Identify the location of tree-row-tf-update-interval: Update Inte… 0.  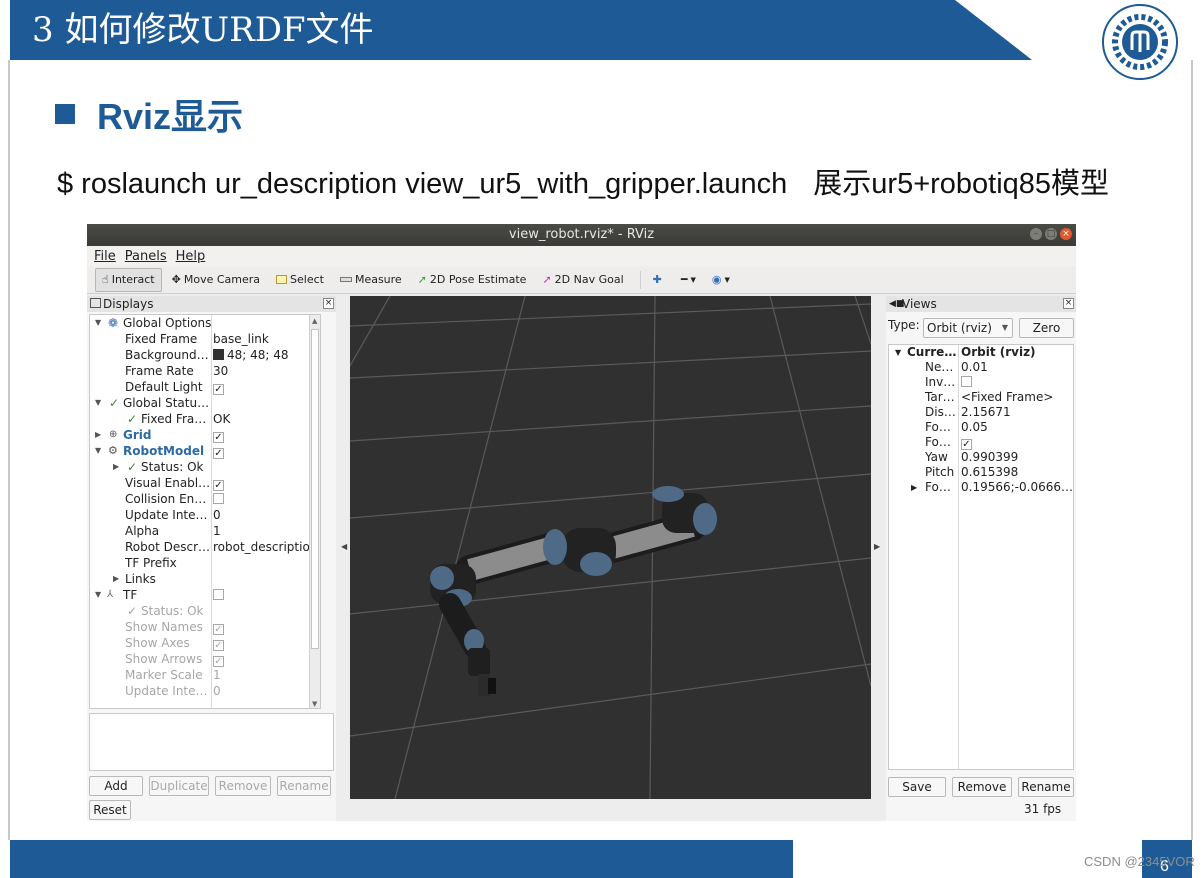
(205, 691).